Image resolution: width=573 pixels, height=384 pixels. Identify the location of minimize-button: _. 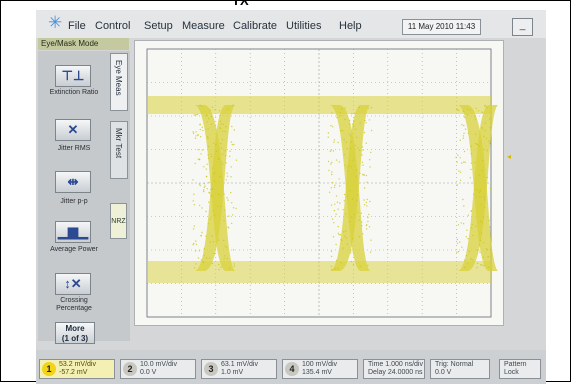
(522, 27).